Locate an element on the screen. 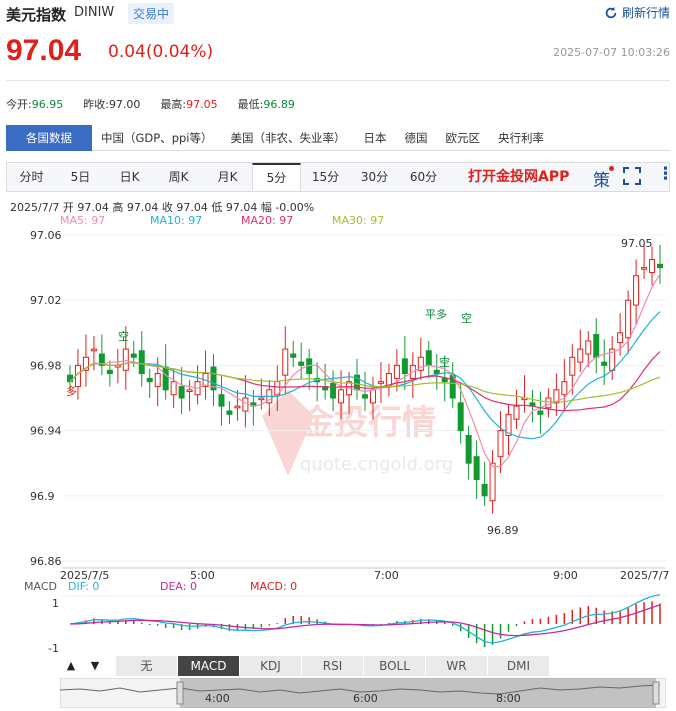 This screenshot has width=676, height=711. tab-period-5day: 5日 is located at coordinates (80, 177).